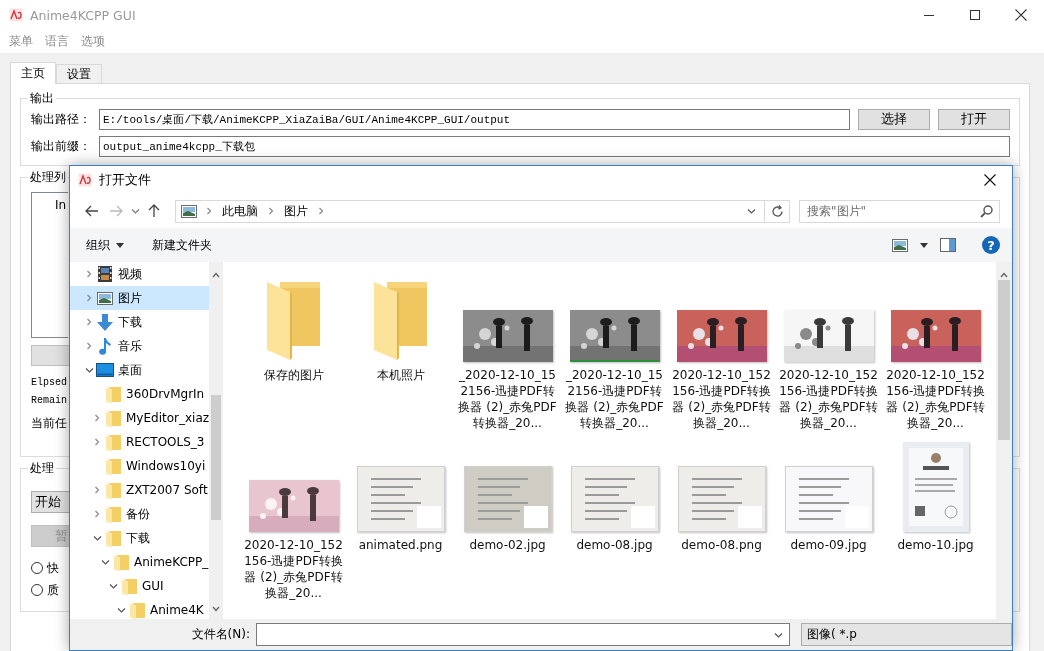 This screenshot has height=651, width=1044. I want to click on breadcrumb-item: 此电脑, so click(240, 211).